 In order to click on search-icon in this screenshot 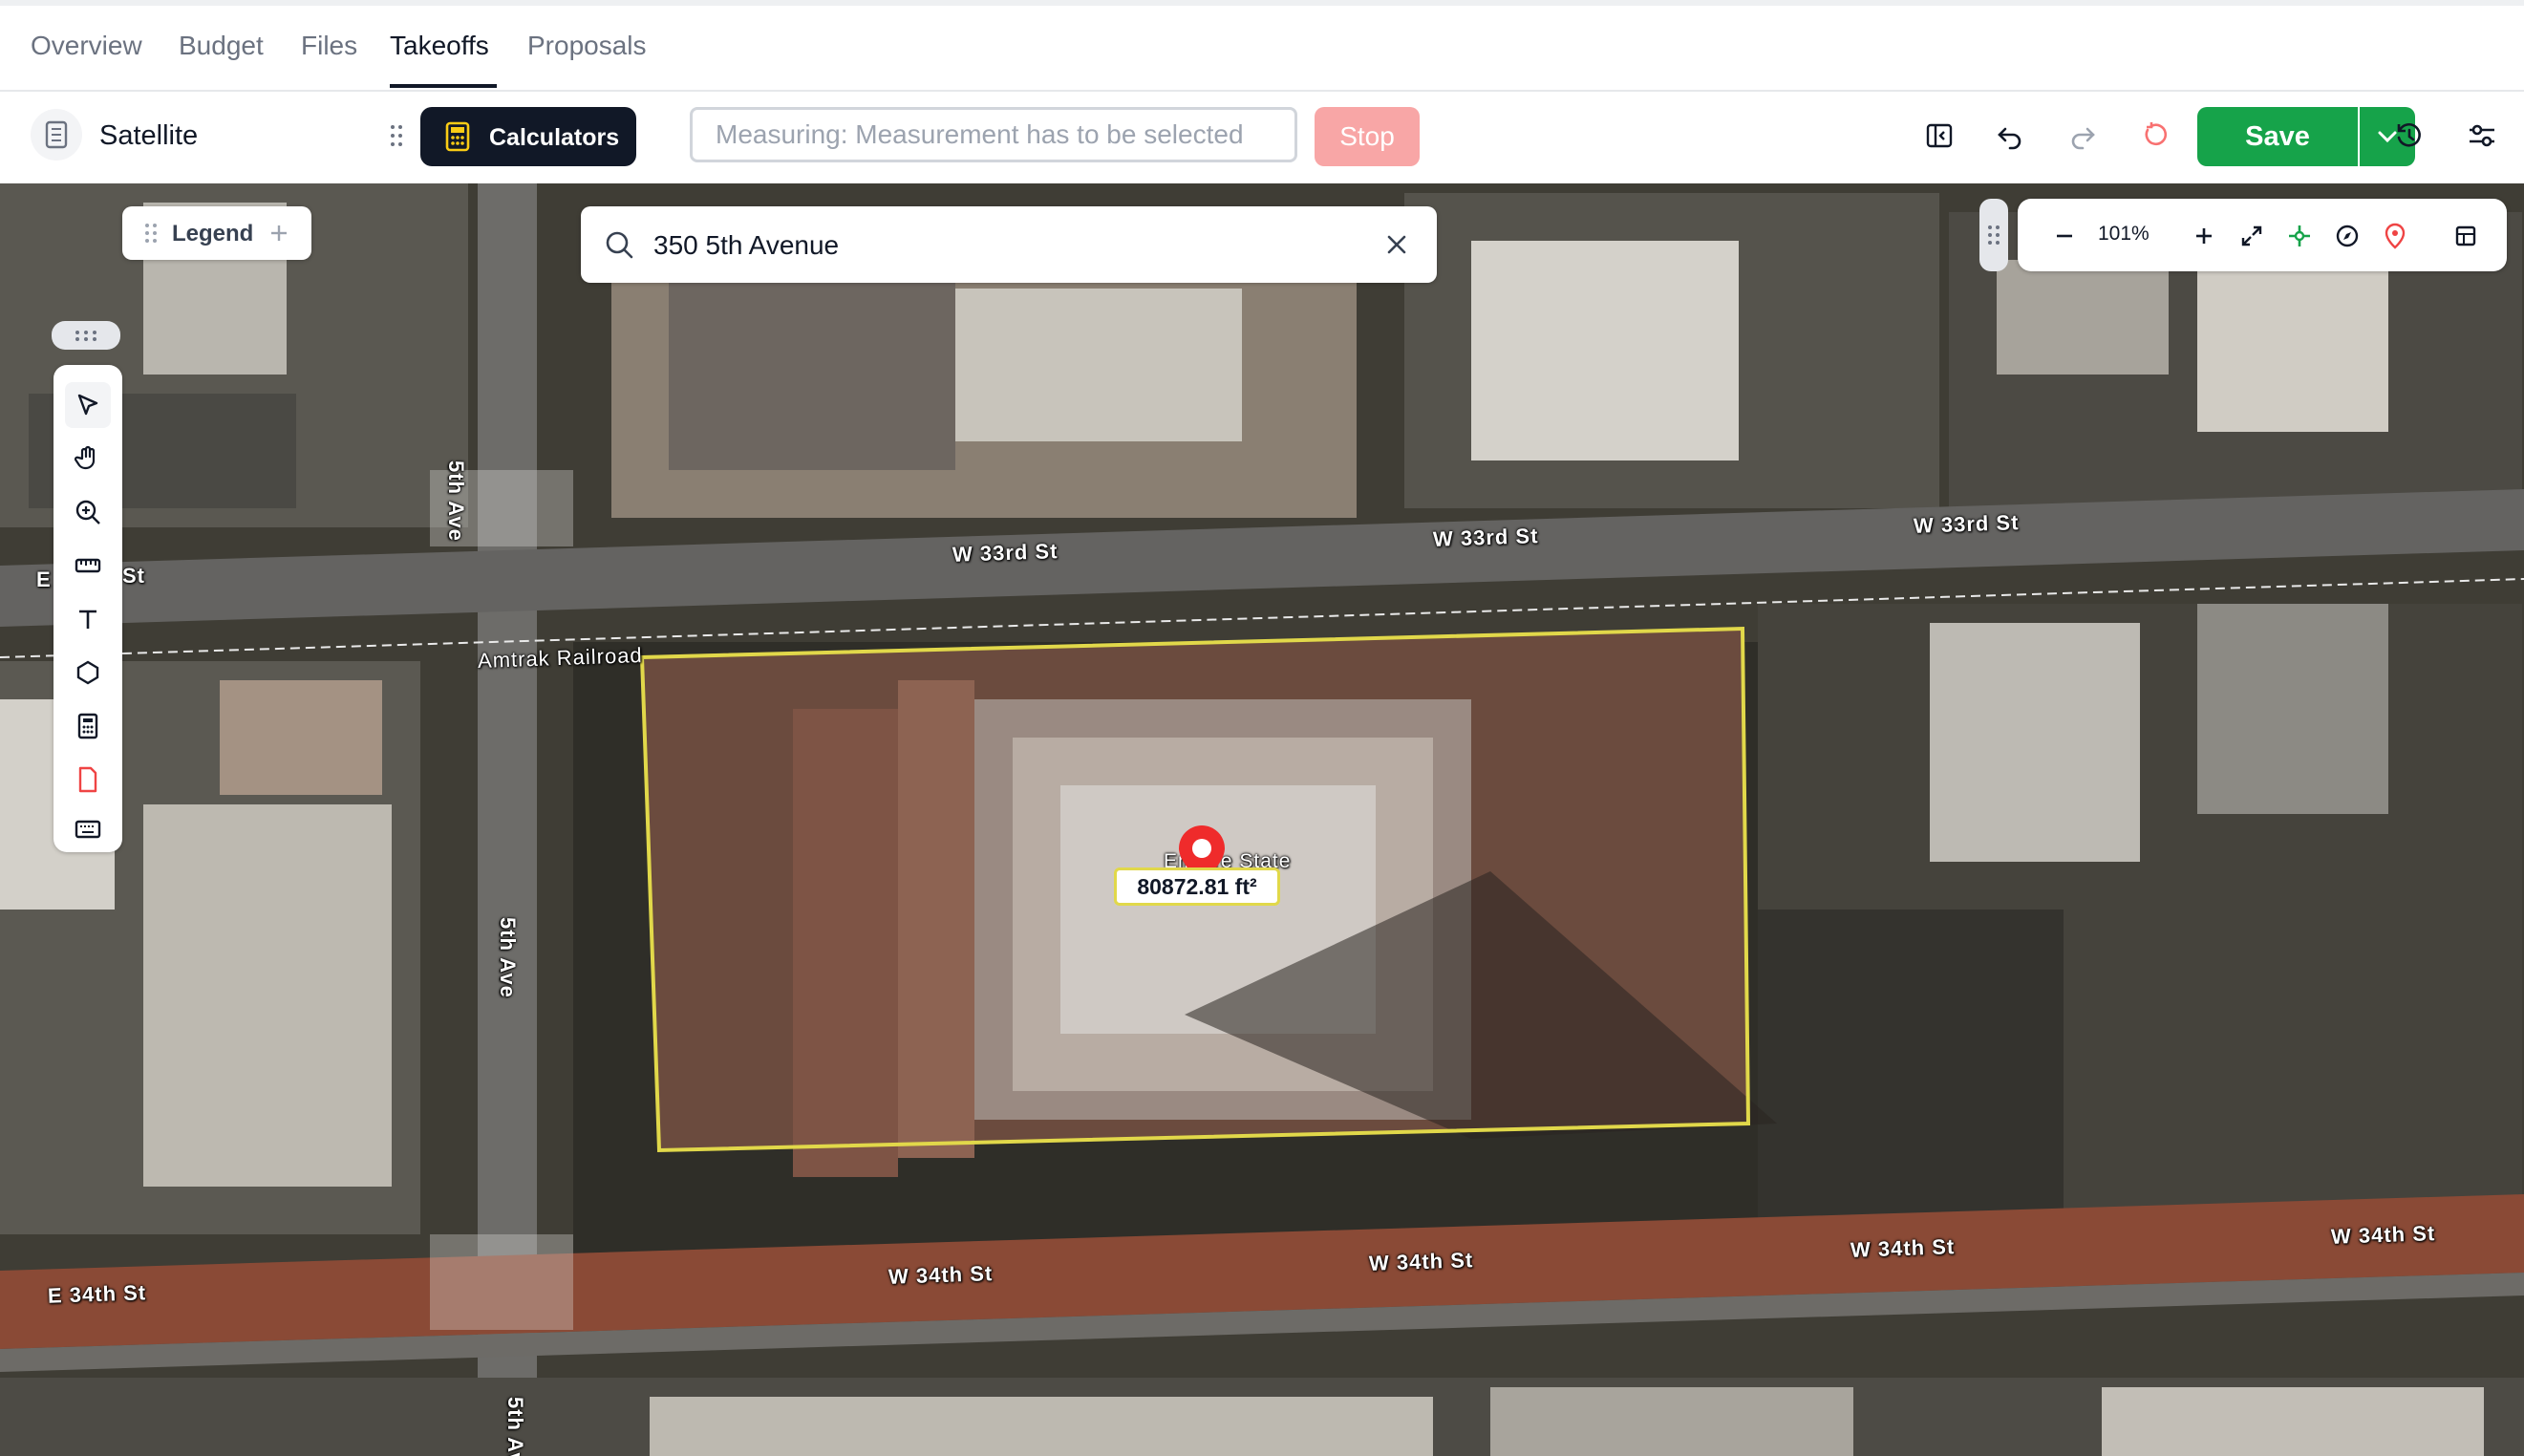, I will do `click(620, 245)`.